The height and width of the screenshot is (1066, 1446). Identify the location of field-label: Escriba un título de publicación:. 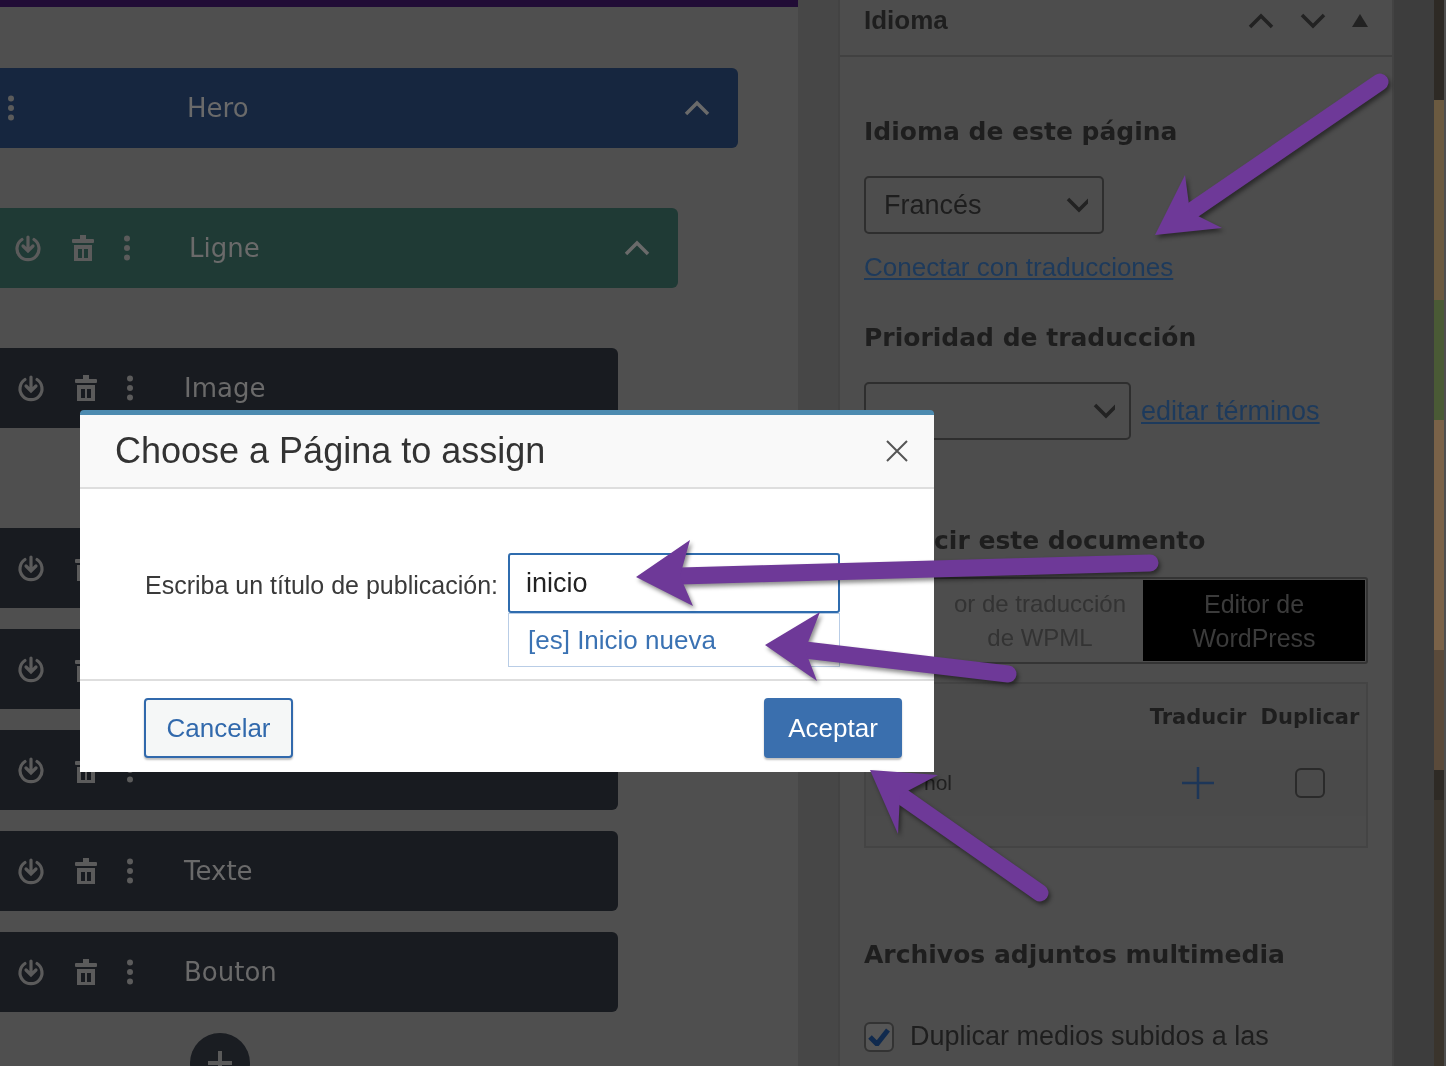
(321, 585).